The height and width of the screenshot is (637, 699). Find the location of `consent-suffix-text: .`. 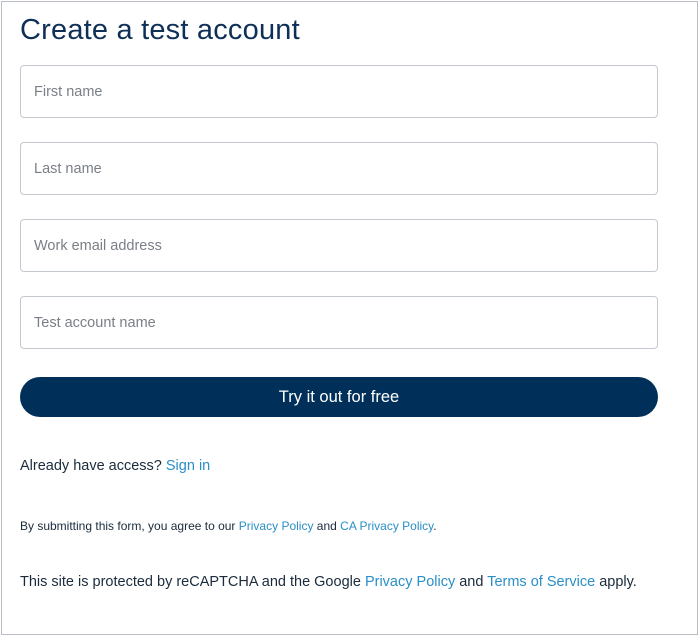

consent-suffix-text: . is located at coordinates (435, 526).